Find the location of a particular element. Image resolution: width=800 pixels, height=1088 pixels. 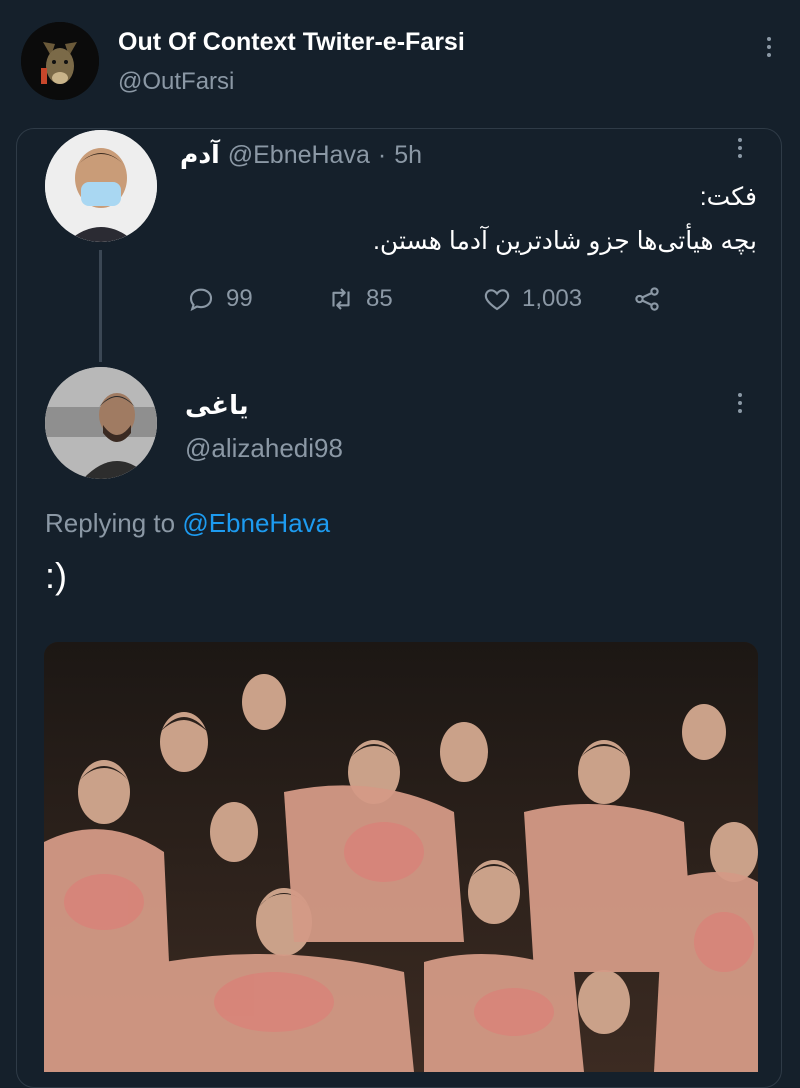

child-avatar-icon is located at coordinates (101, 186).